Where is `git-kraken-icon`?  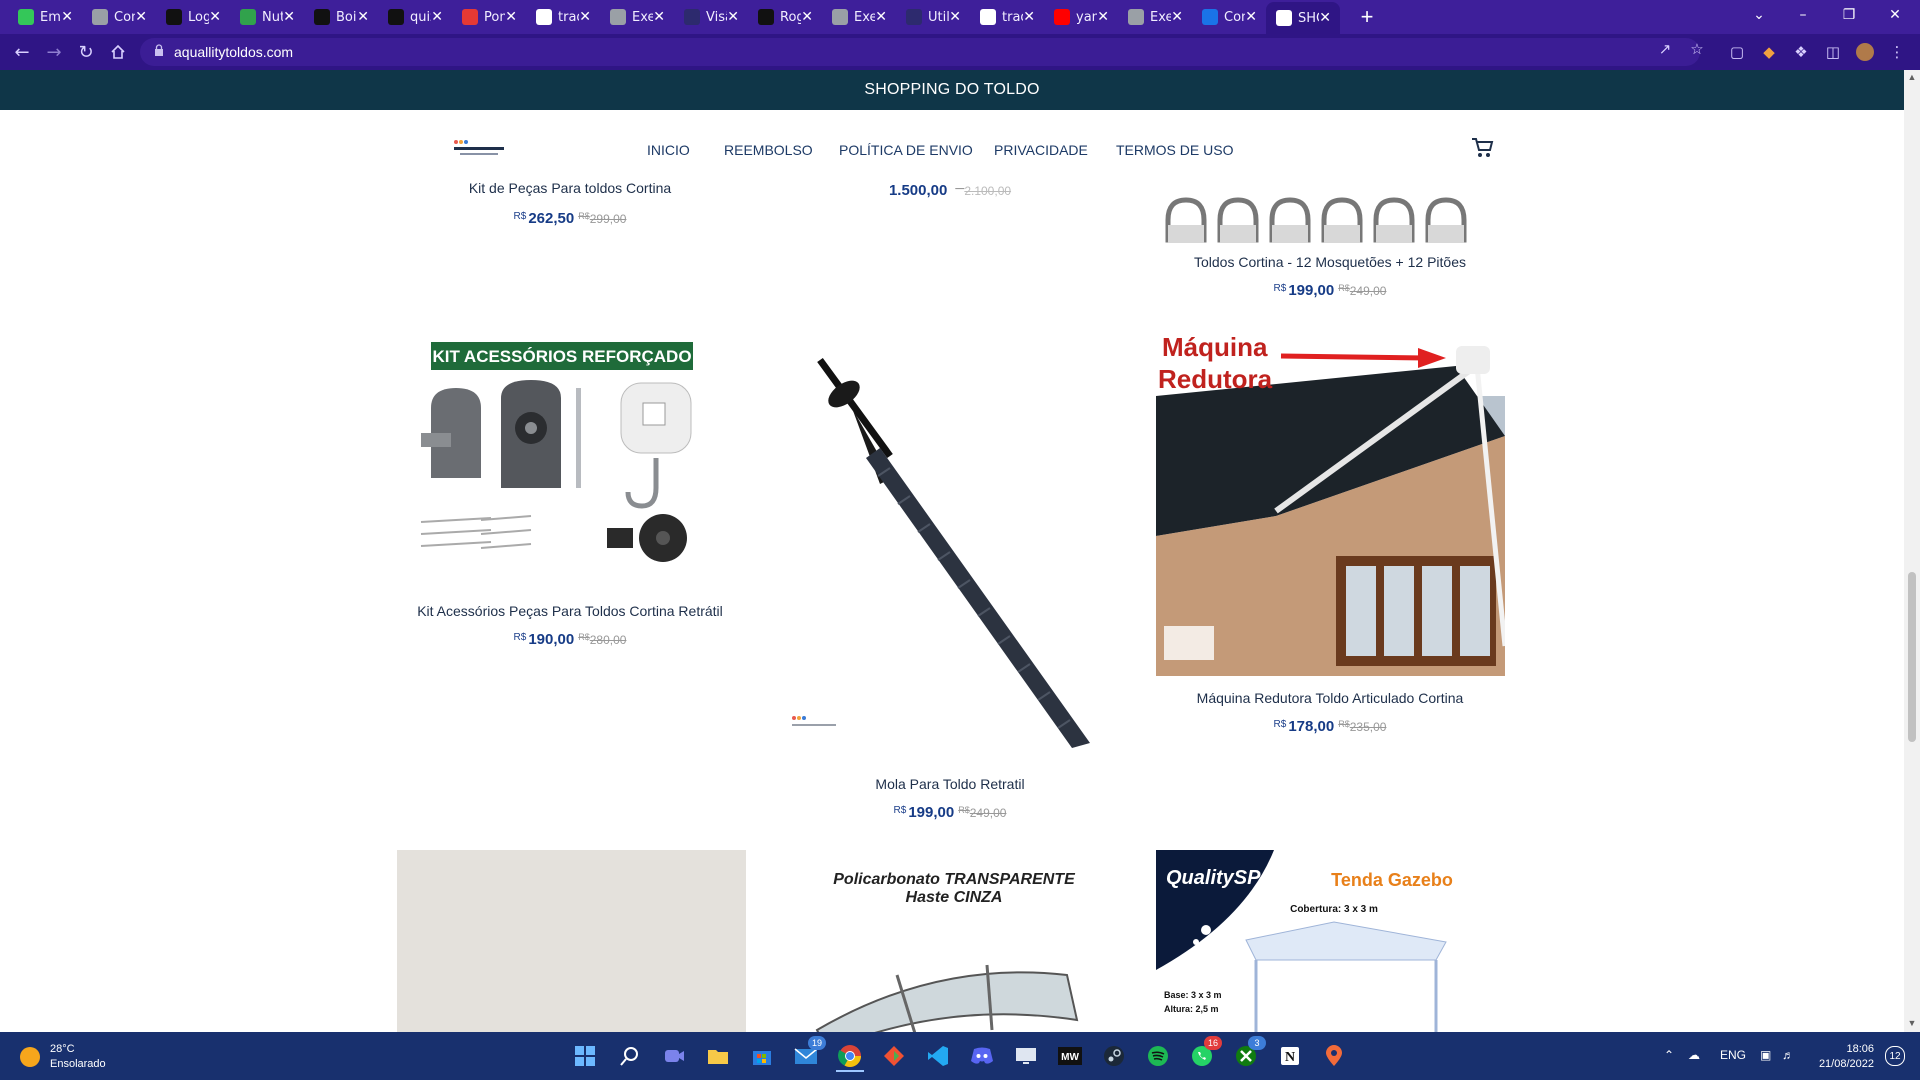 git-kraken-icon is located at coordinates (894, 1056).